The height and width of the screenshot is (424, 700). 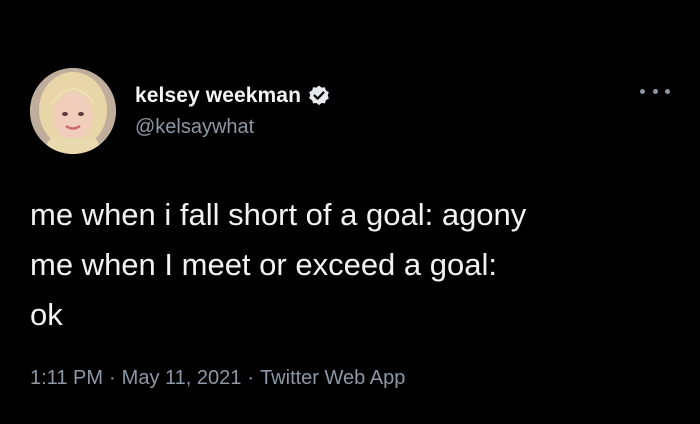 I want to click on avatar, so click(x=73, y=111).